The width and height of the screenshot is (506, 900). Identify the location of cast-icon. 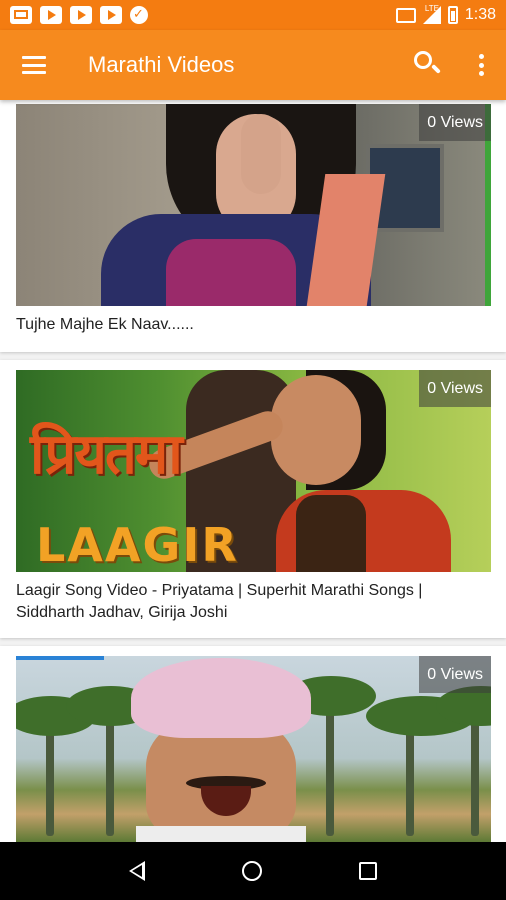
(405, 15).